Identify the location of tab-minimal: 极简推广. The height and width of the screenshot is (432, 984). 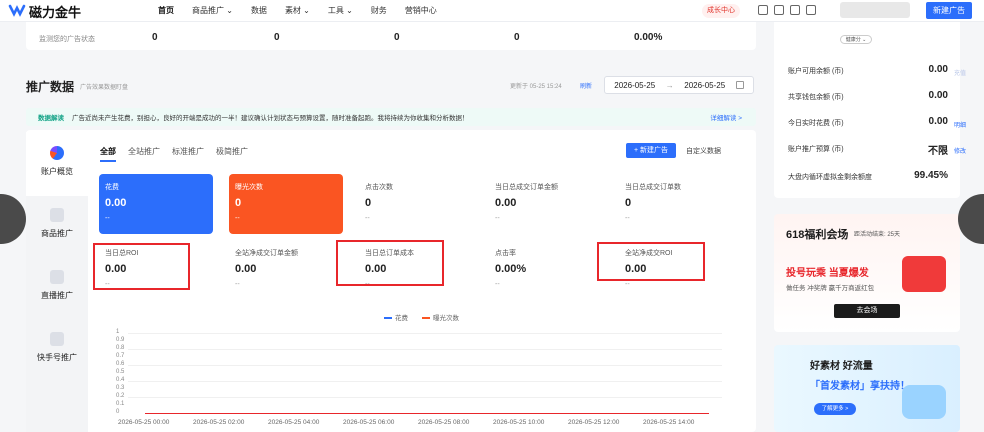
(232, 154).